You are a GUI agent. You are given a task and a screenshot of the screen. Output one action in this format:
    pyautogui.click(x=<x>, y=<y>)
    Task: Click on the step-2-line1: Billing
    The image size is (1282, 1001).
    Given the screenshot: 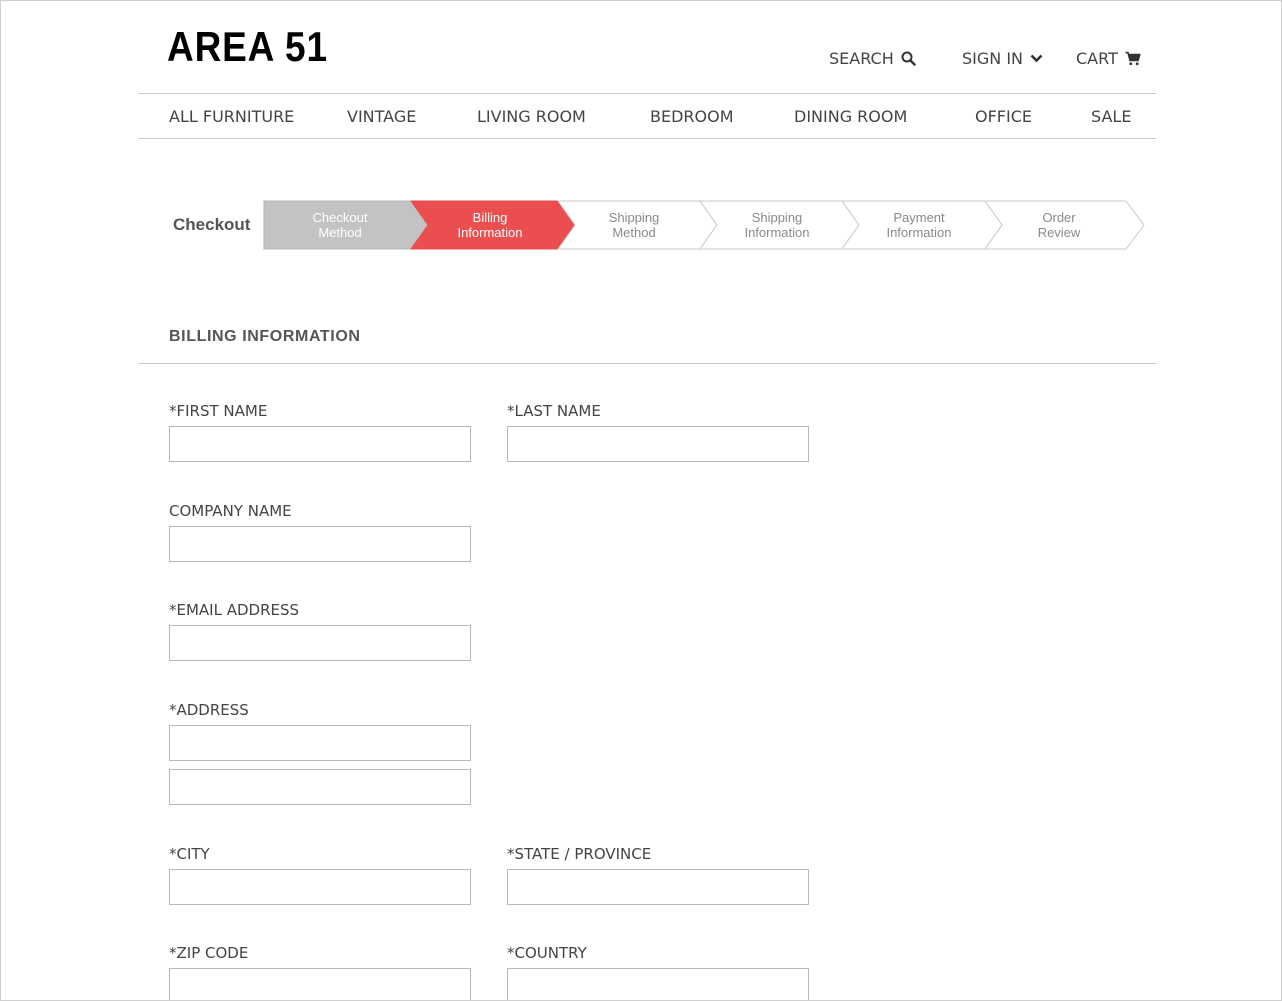 What is the action you would take?
    pyautogui.click(x=490, y=217)
    